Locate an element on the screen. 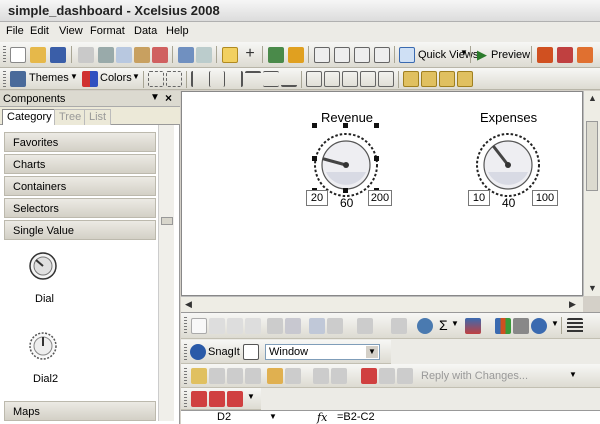 The height and width of the screenshot is (424, 600). menu-edit: Edit is located at coordinates (39, 31).